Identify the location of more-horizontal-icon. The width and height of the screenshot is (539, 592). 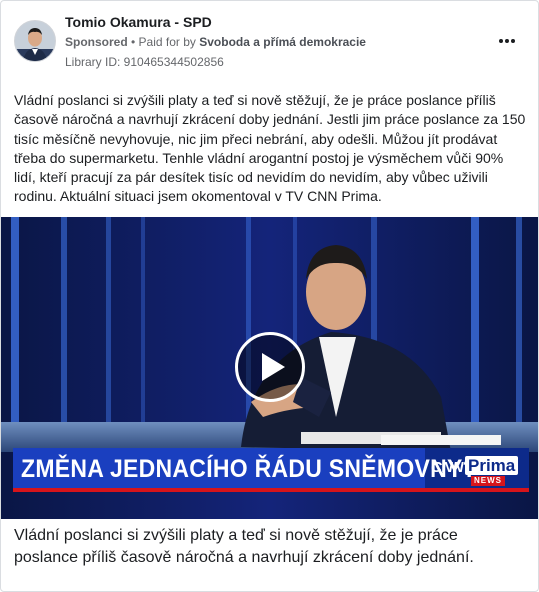
(507, 41).